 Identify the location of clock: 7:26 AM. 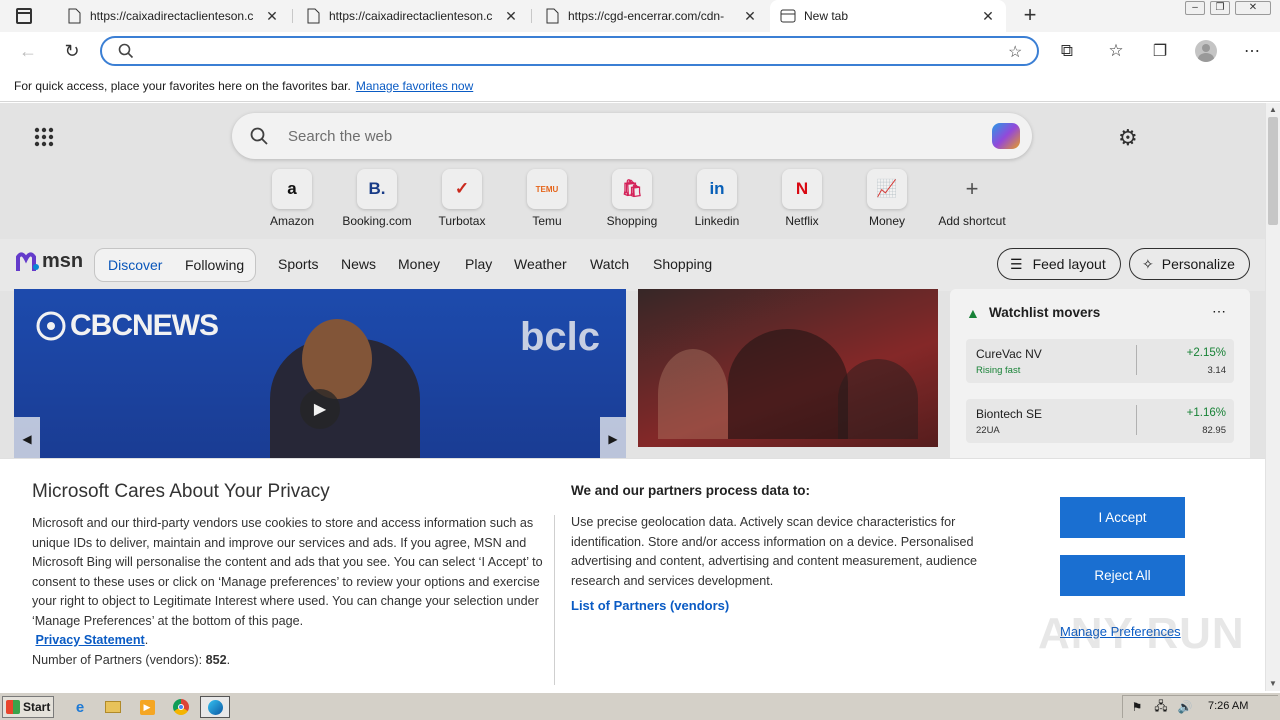
(1228, 706).